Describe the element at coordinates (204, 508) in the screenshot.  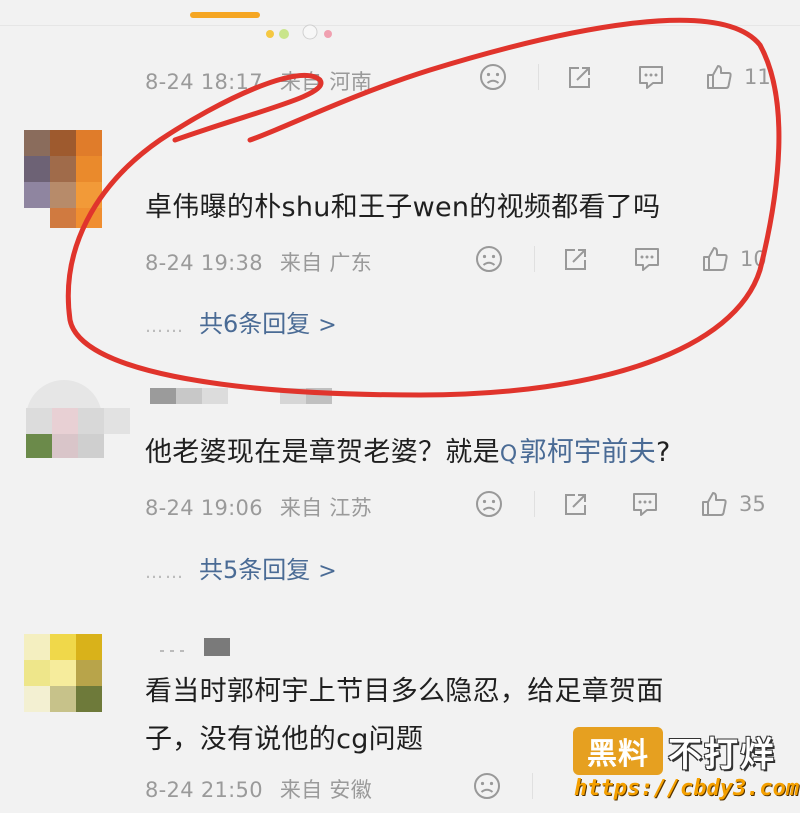
I see `comment-date: 8-24 19:06` at that location.